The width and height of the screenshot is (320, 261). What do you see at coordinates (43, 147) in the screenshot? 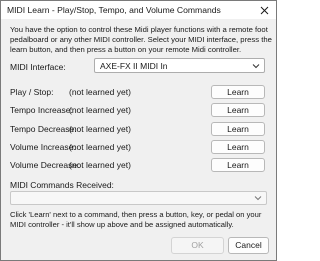
I see `volume-increase-label: Volume Increase:` at bounding box center [43, 147].